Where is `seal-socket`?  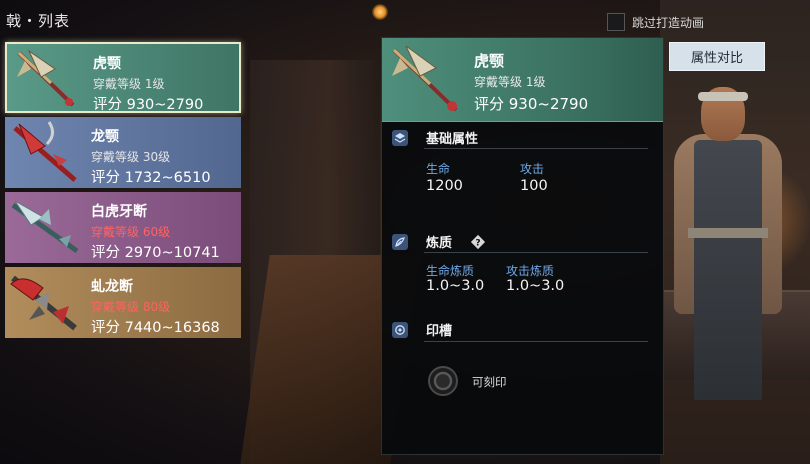
seal-socket is located at coordinates (443, 381).